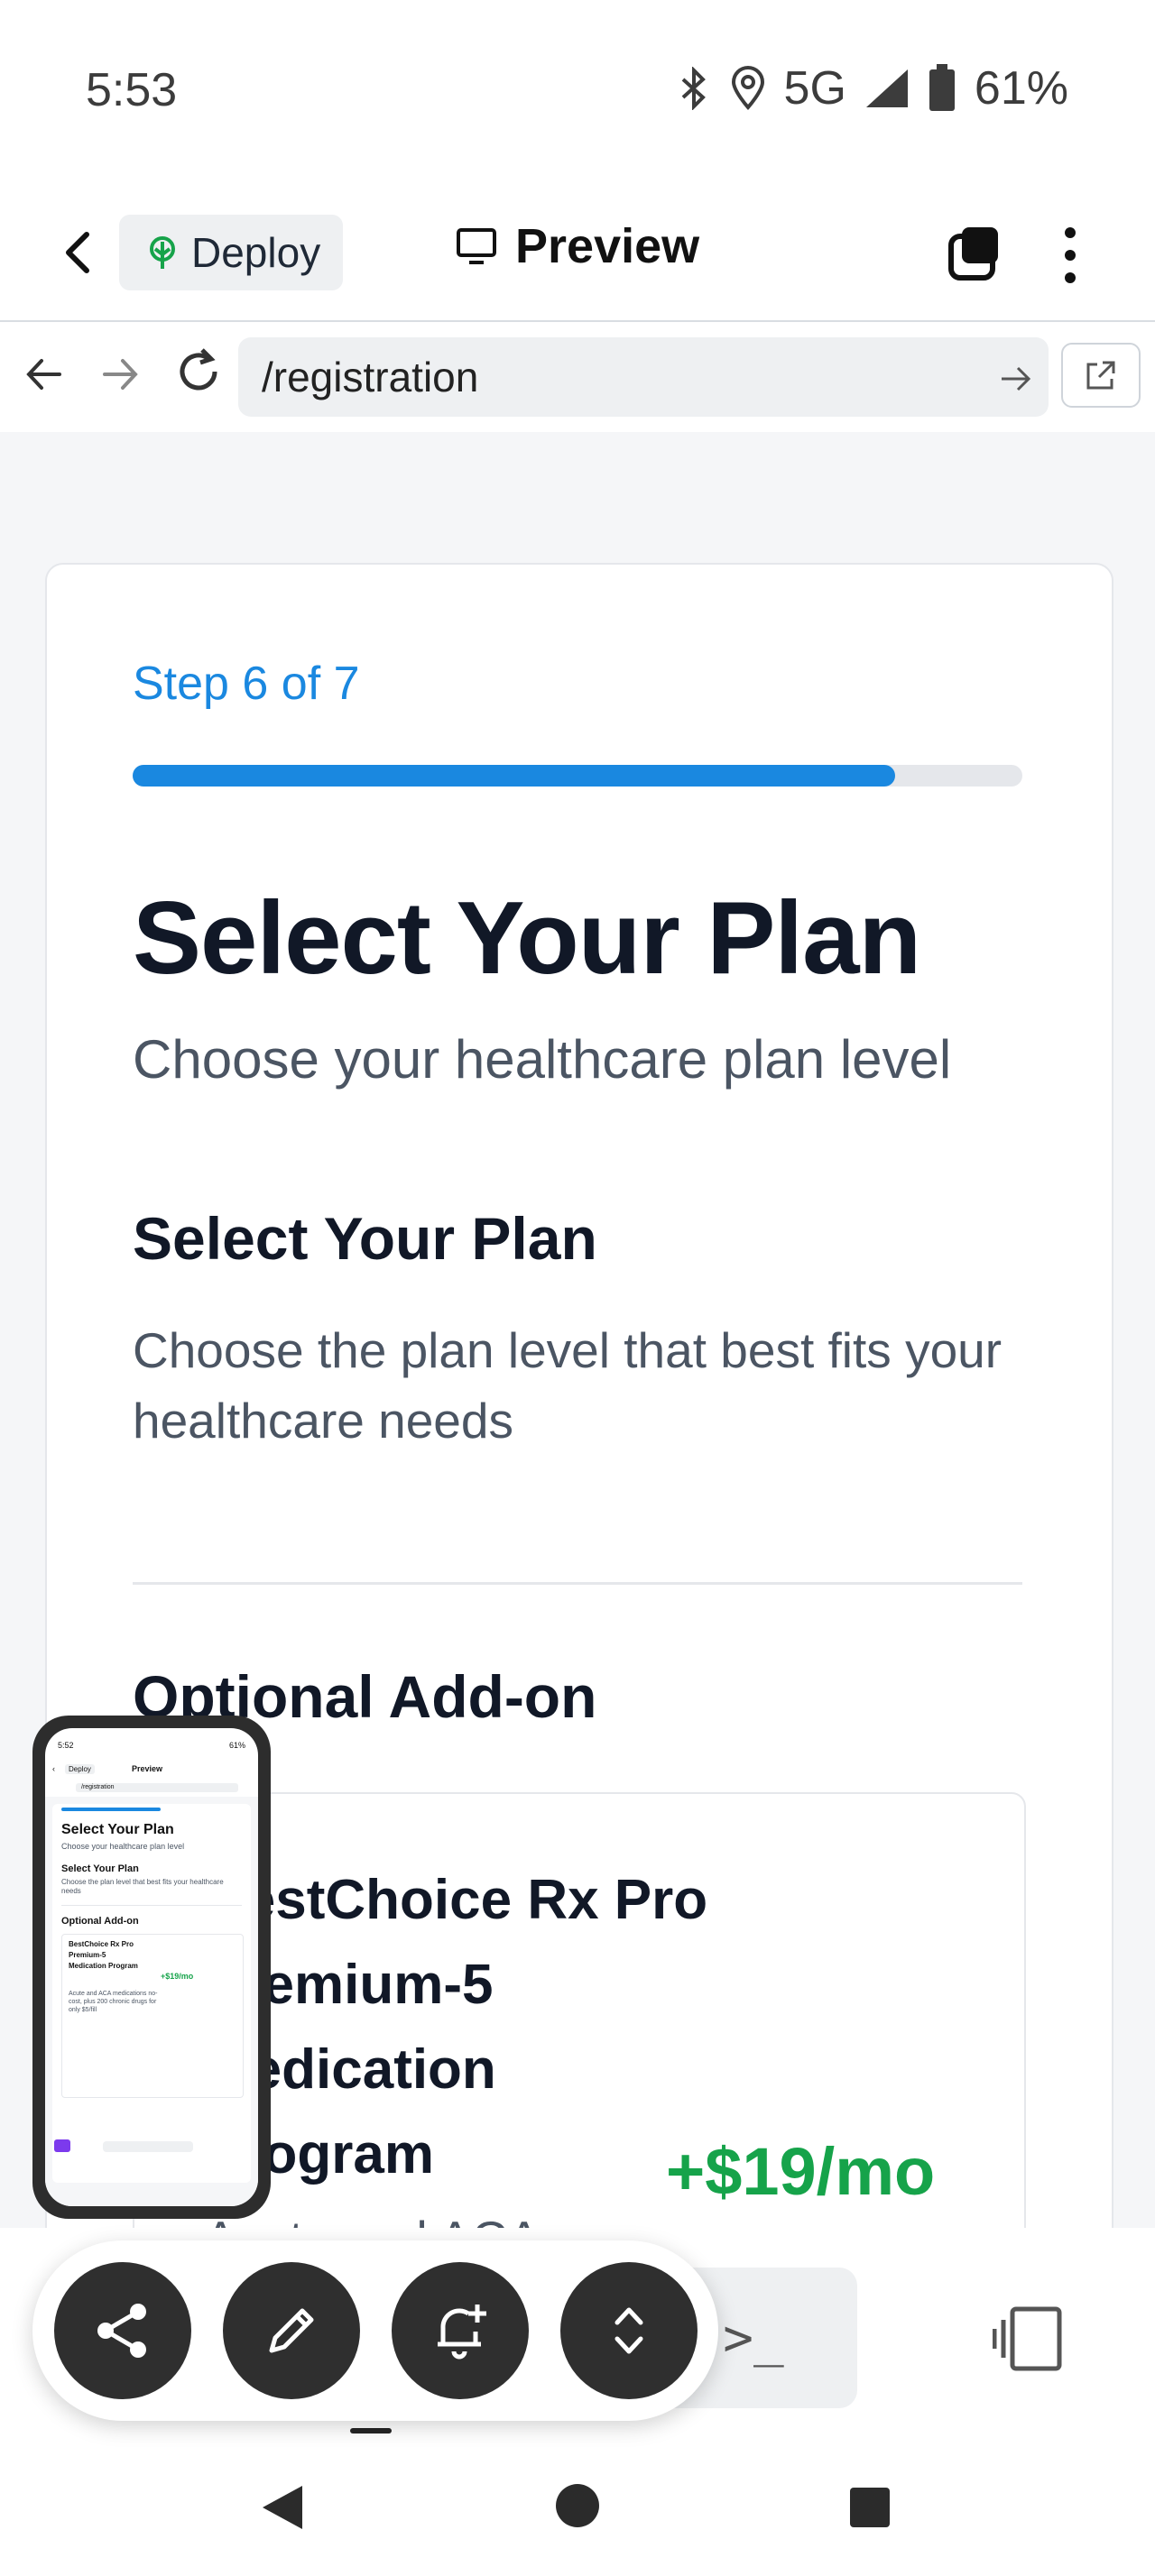 This screenshot has width=1155, height=2576. I want to click on mini-toolbar, so click(148, 2146).